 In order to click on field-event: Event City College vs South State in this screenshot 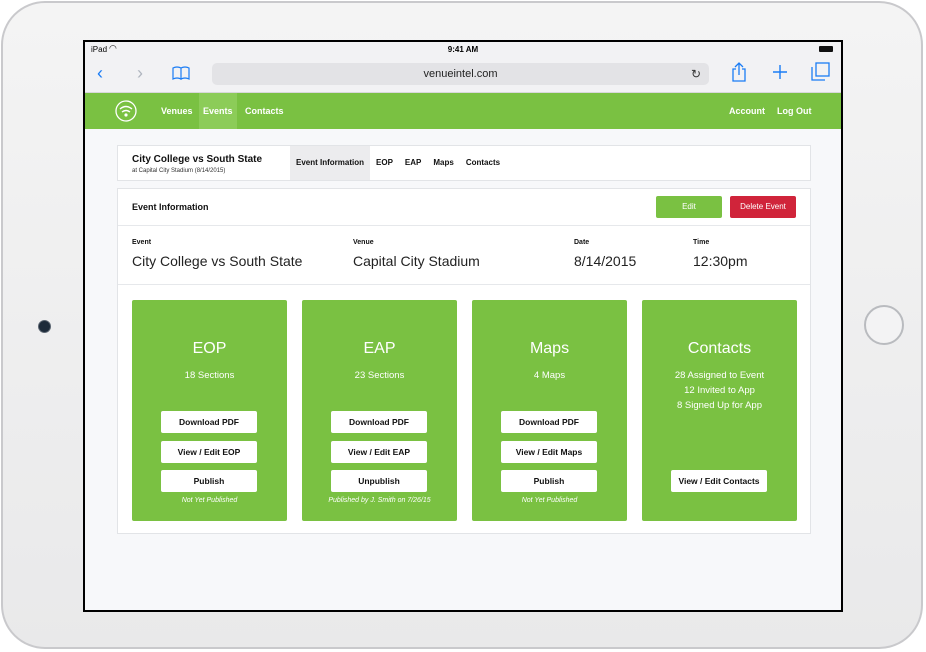, I will do `click(217, 254)`.